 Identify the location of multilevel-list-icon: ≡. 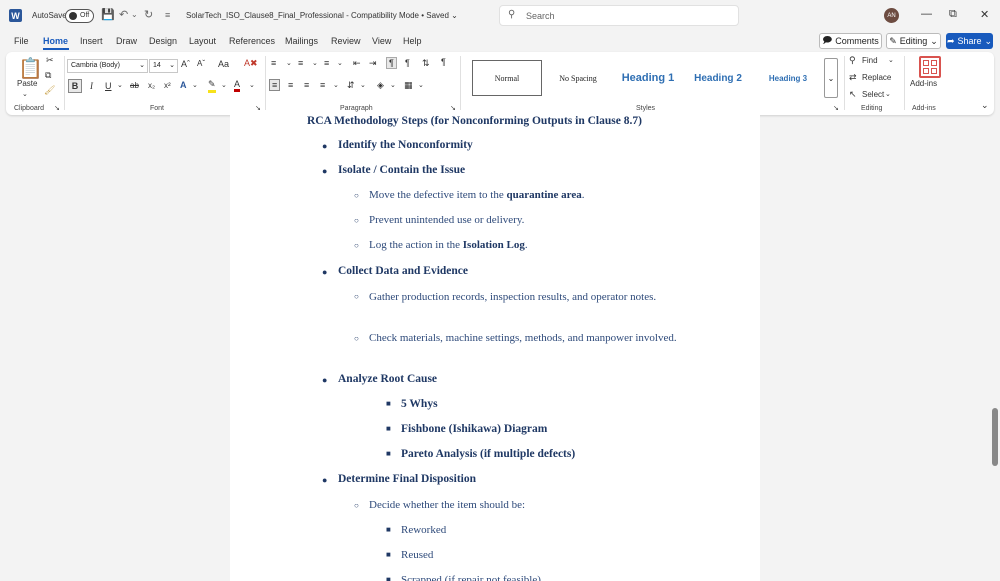
(326, 63).